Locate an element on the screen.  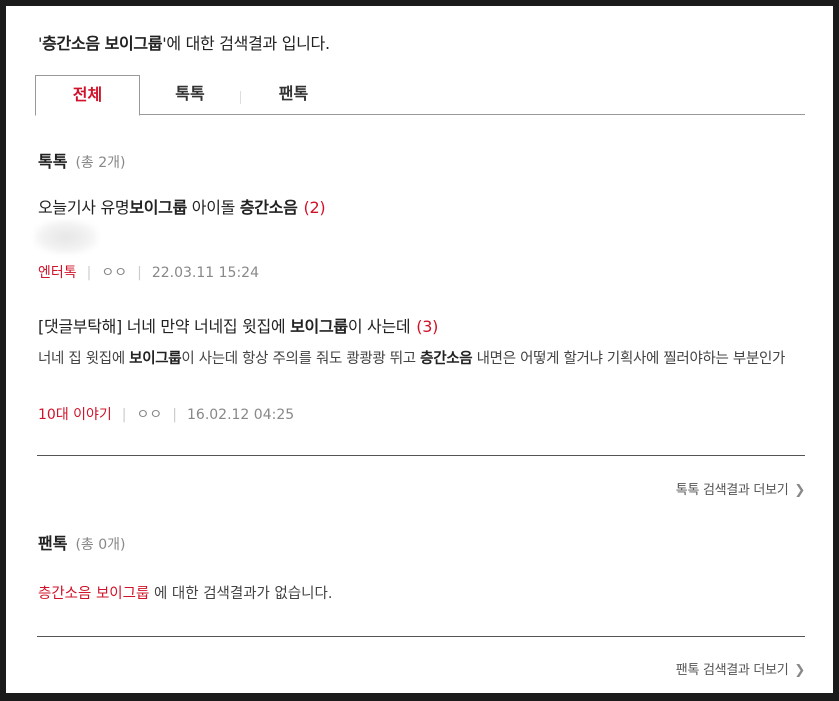
post-title-text: 오늘기사 유명 is located at coordinates (84, 207).